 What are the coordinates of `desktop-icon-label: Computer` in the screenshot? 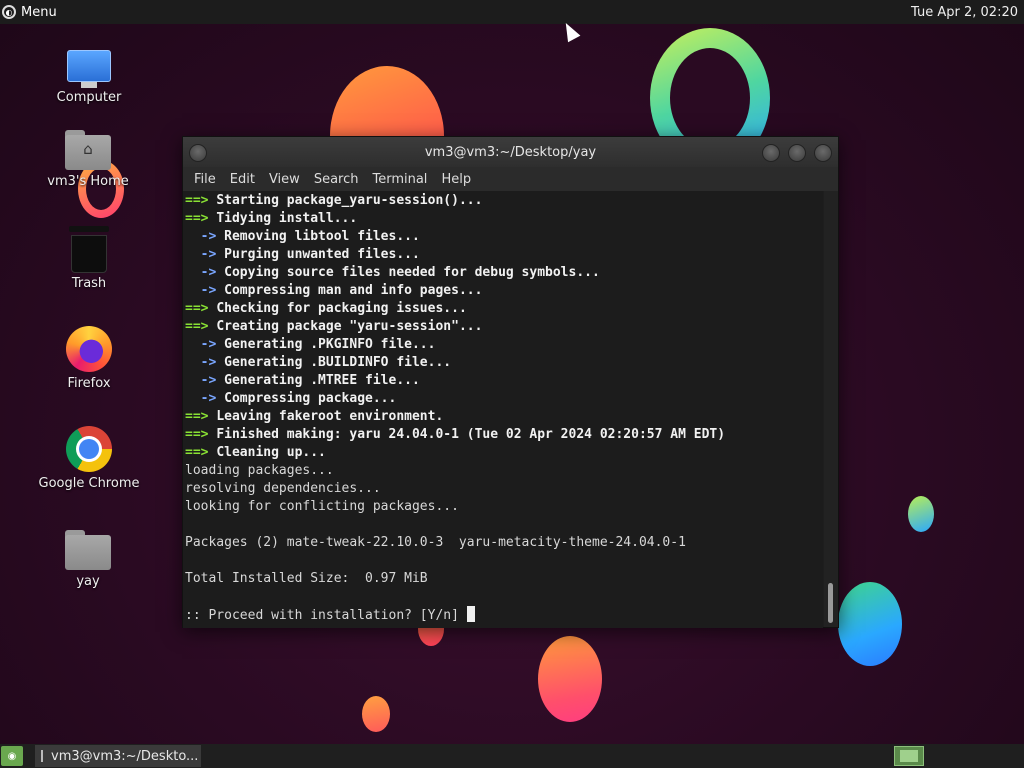 It's located at (89, 97).